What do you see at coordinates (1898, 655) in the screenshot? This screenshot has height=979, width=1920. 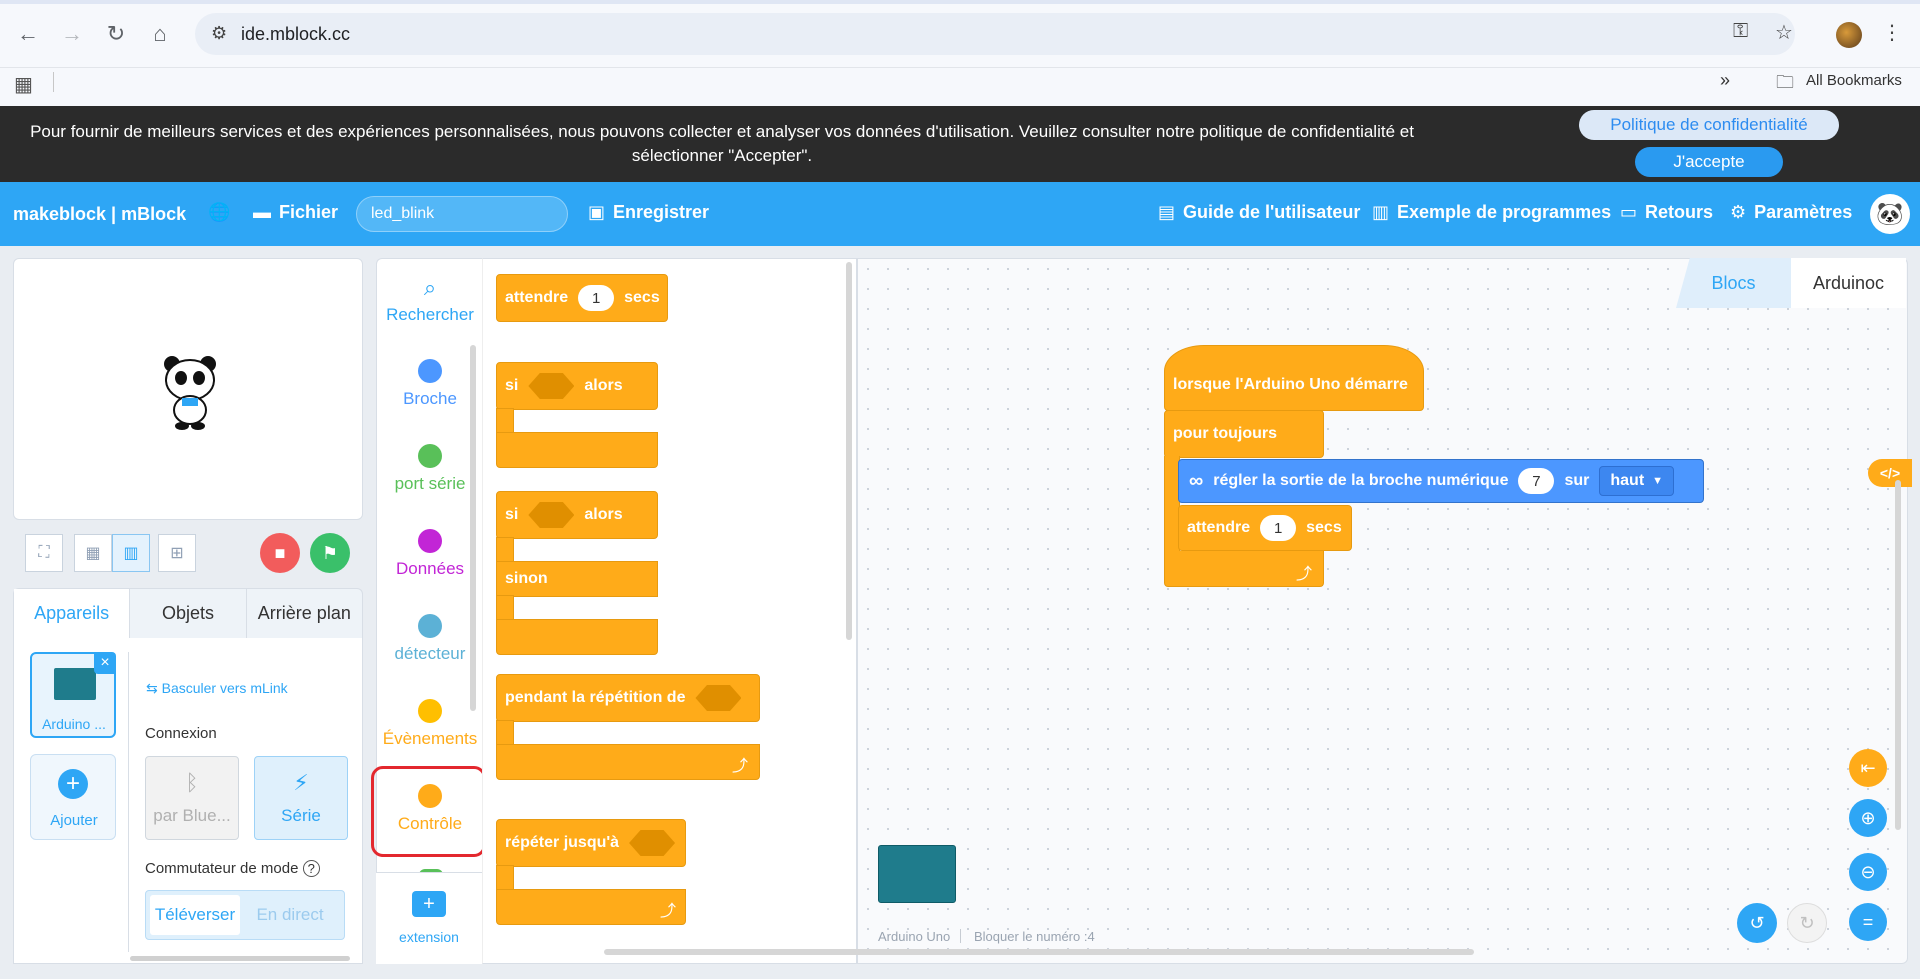 I see `workspace-vertical-scrollbar` at bounding box center [1898, 655].